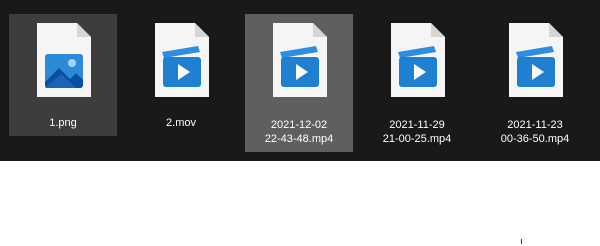  What do you see at coordinates (299, 139) in the screenshot?
I see `file-name-line2: 22-43-48.mp4` at bounding box center [299, 139].